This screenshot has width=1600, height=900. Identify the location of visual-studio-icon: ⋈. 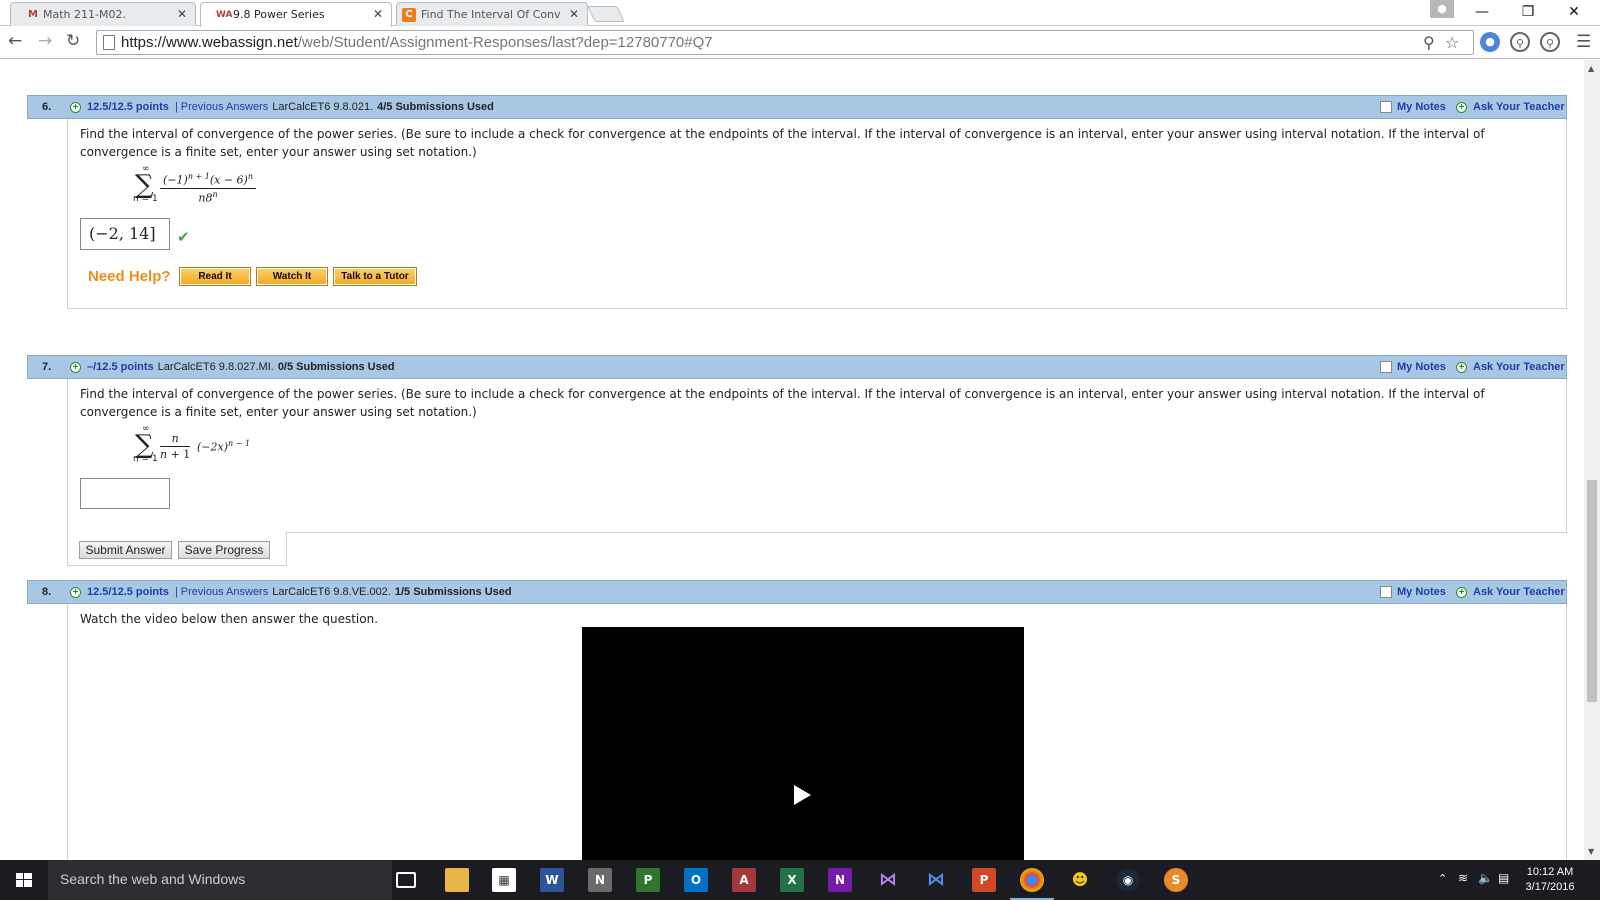
(888, 880).